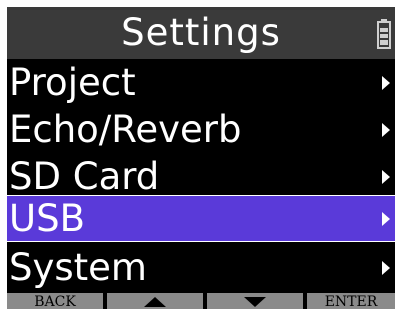 The height and width of the screenshot is (309, 401). What do you see at coordinates (47, 218) in the screenshot?
I see `menu-item-label: USB` at bounding box center [47, 218].